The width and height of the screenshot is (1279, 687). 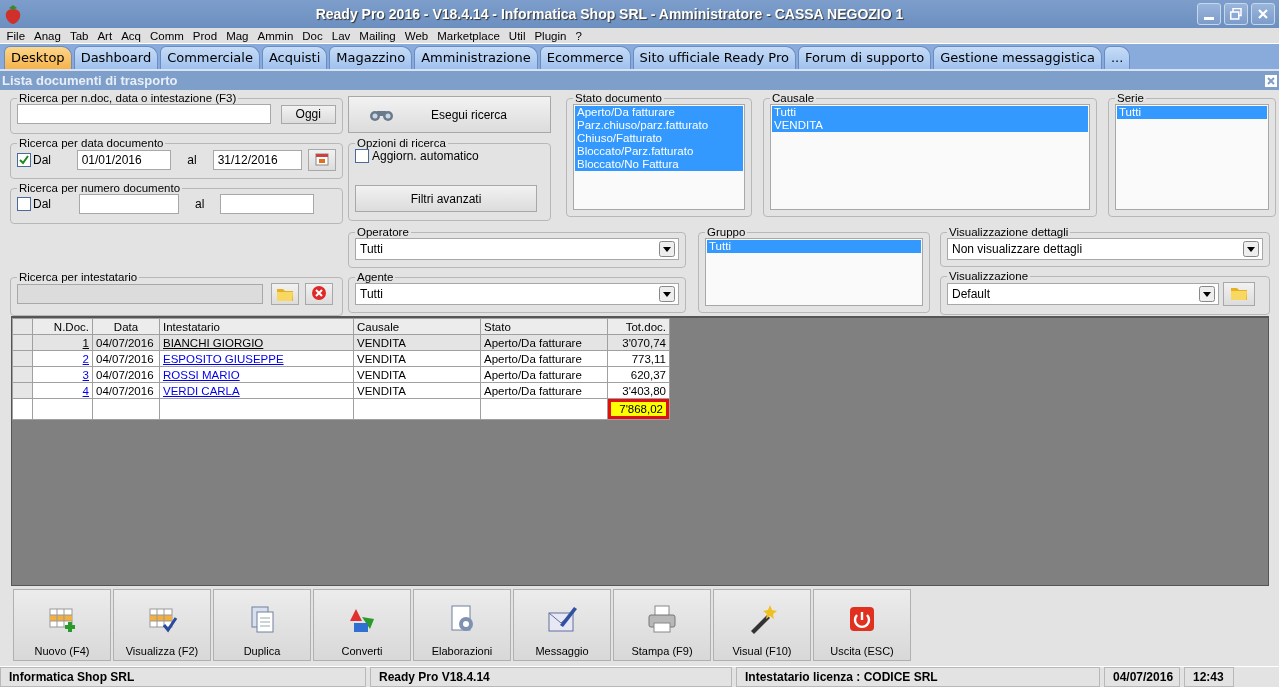 What do you see at coordinates (476, 57) in the screenshot?
I see `tab: Amministrazione` at bounding box center [476, 57].